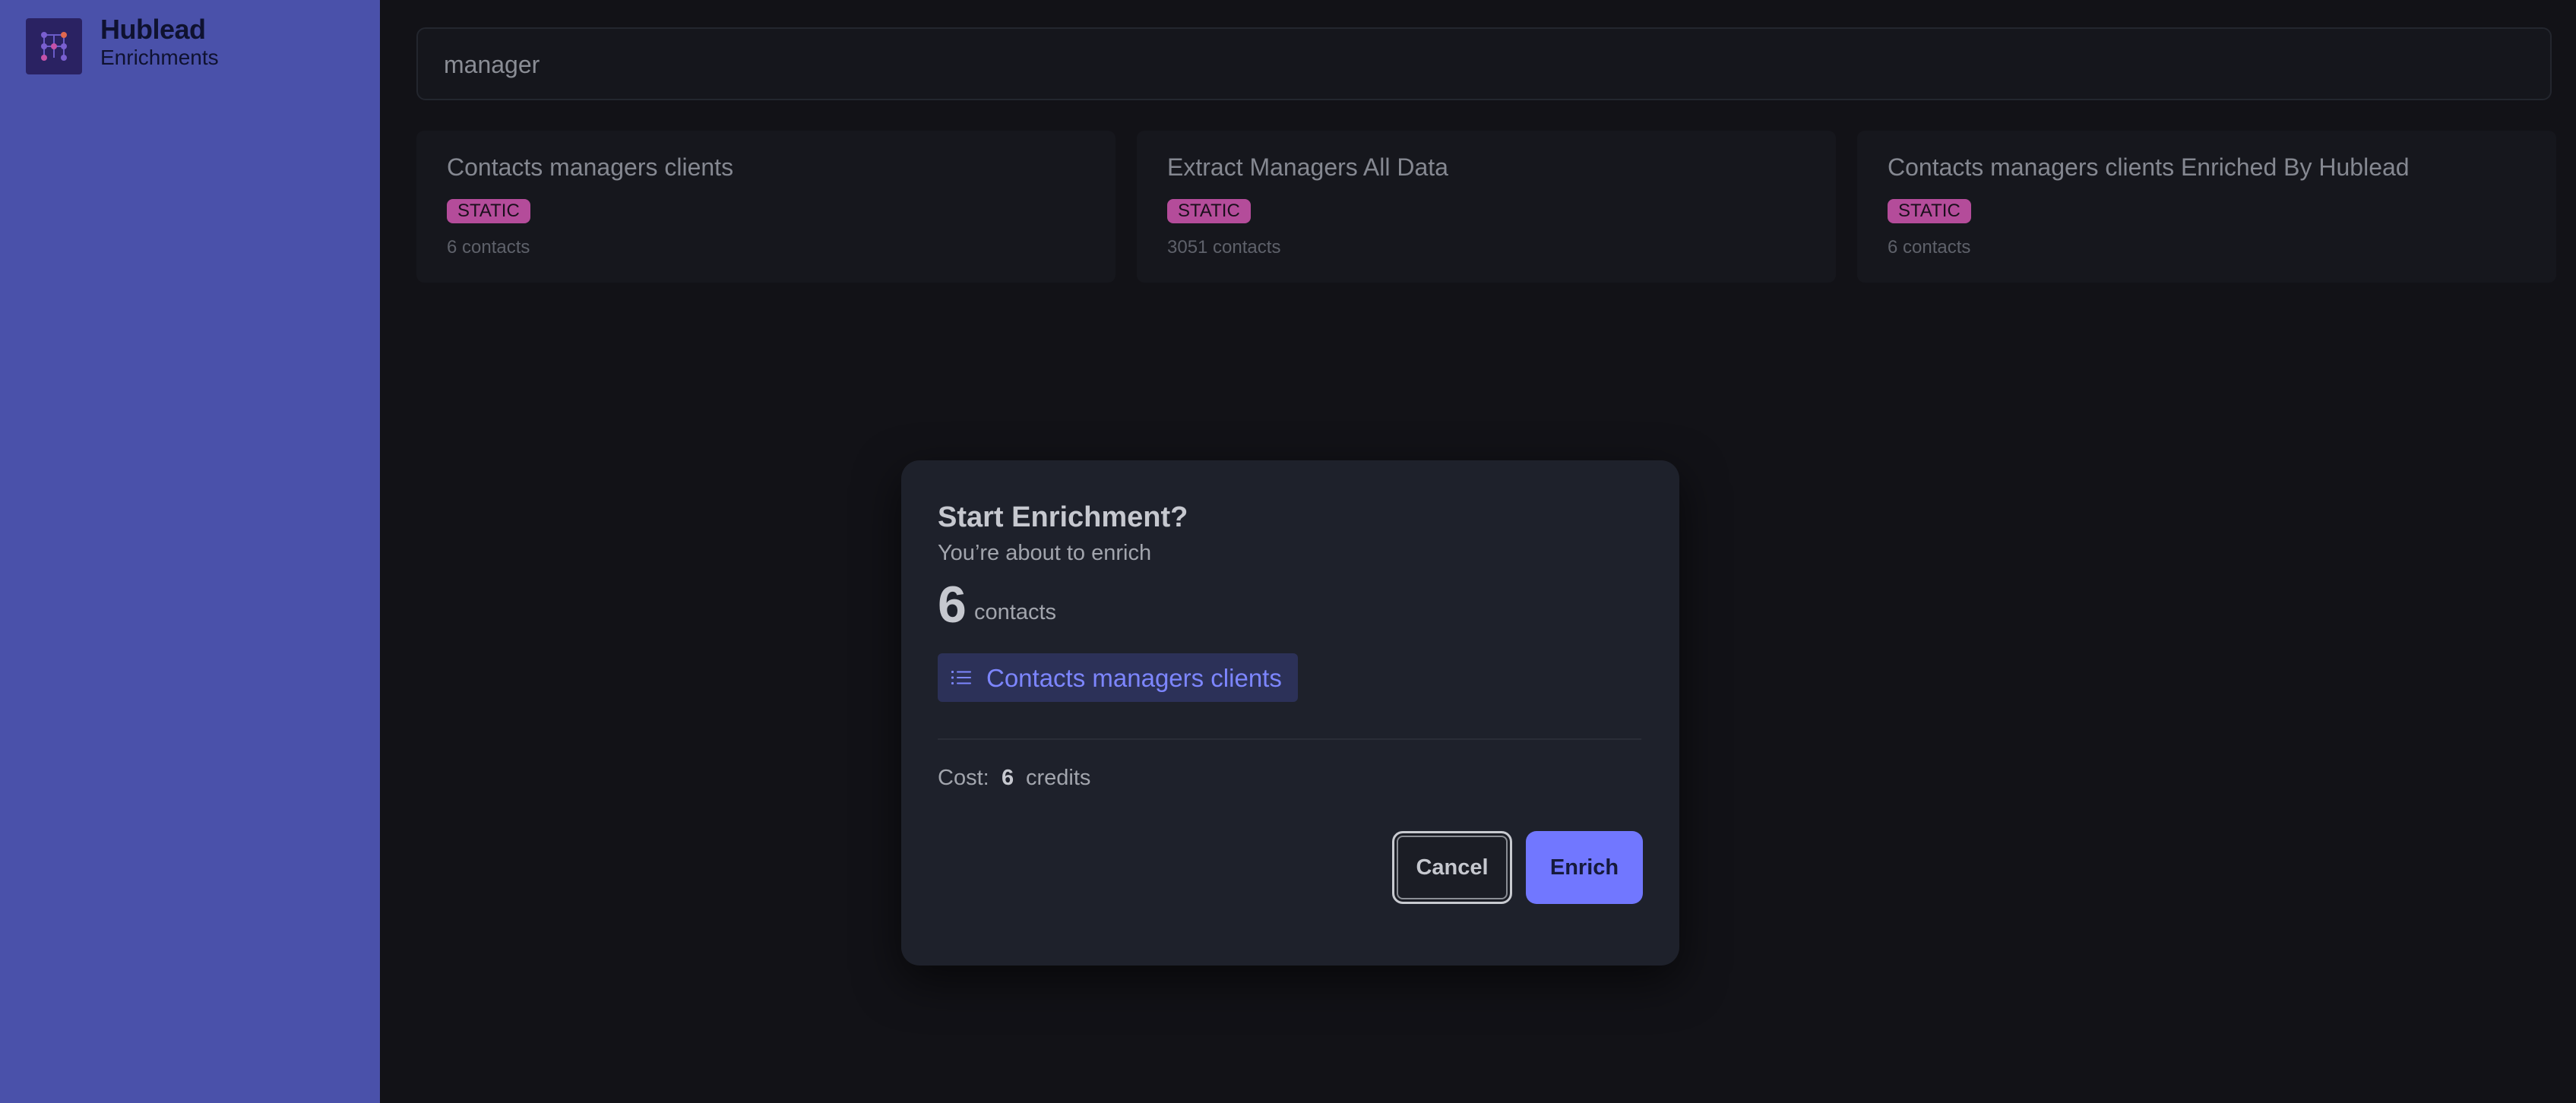  I want to click on sidebar: Hublead Enrichments, so click(190, 551).